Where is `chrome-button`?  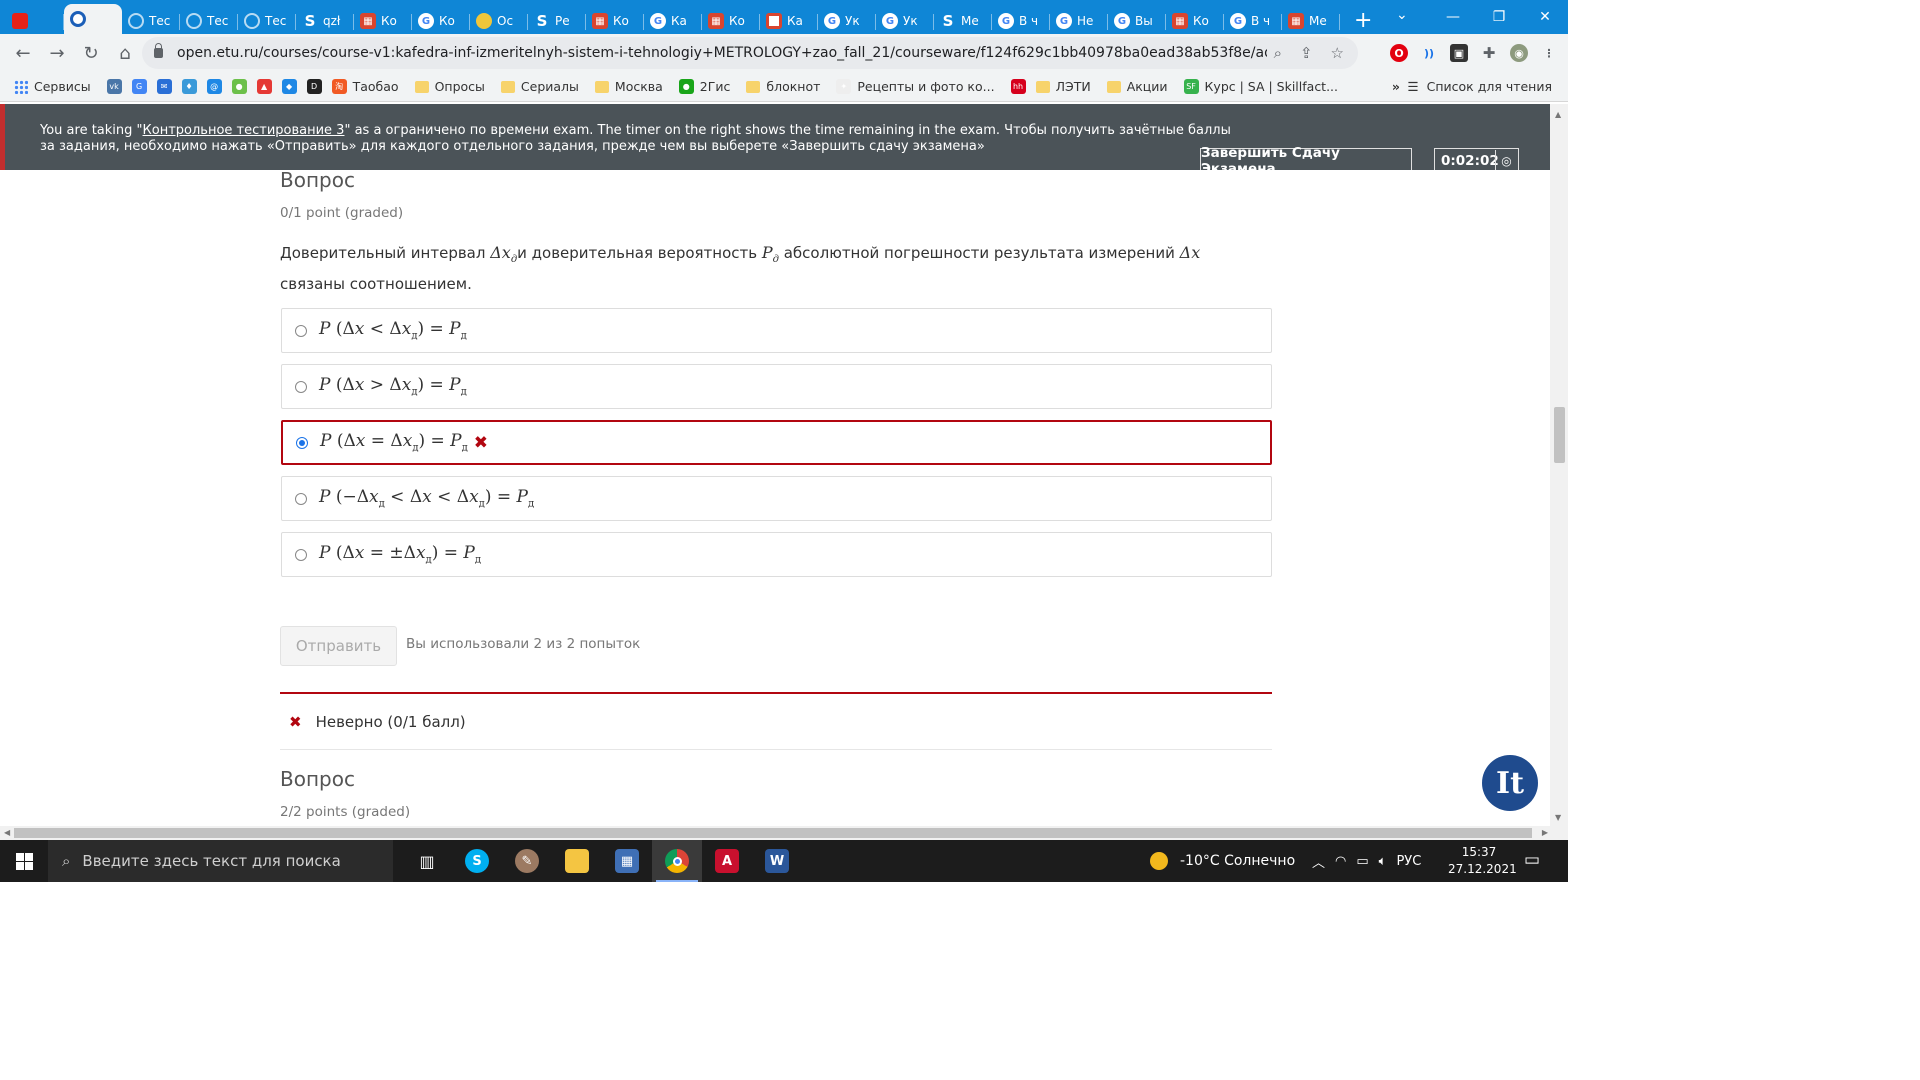
chrome-button is located at coordinates (677, 861).